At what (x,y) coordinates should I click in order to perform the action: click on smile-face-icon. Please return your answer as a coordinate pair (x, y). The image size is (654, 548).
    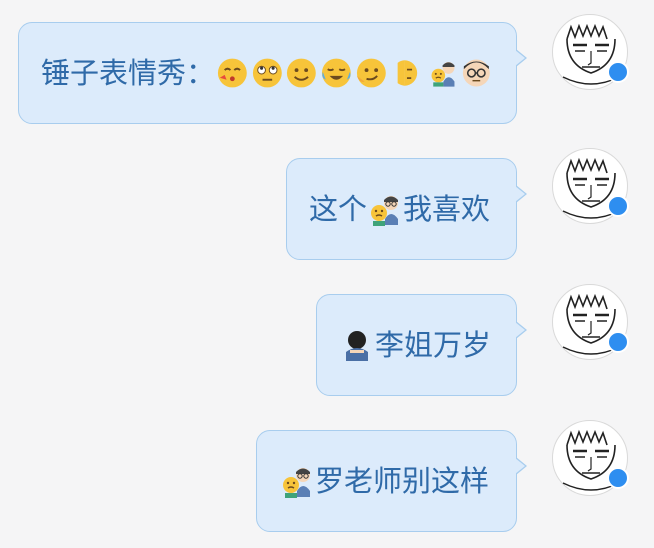
    Looking at the image, I should click on (302, 73).